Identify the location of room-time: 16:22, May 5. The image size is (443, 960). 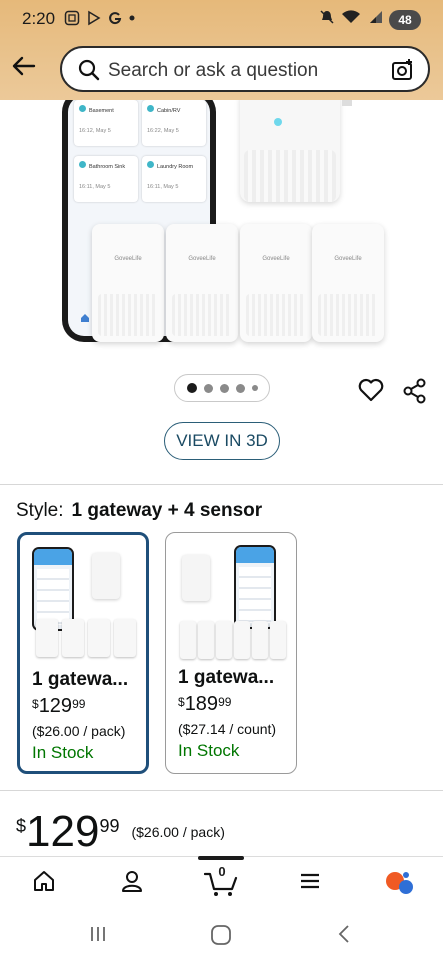
(163, 131).